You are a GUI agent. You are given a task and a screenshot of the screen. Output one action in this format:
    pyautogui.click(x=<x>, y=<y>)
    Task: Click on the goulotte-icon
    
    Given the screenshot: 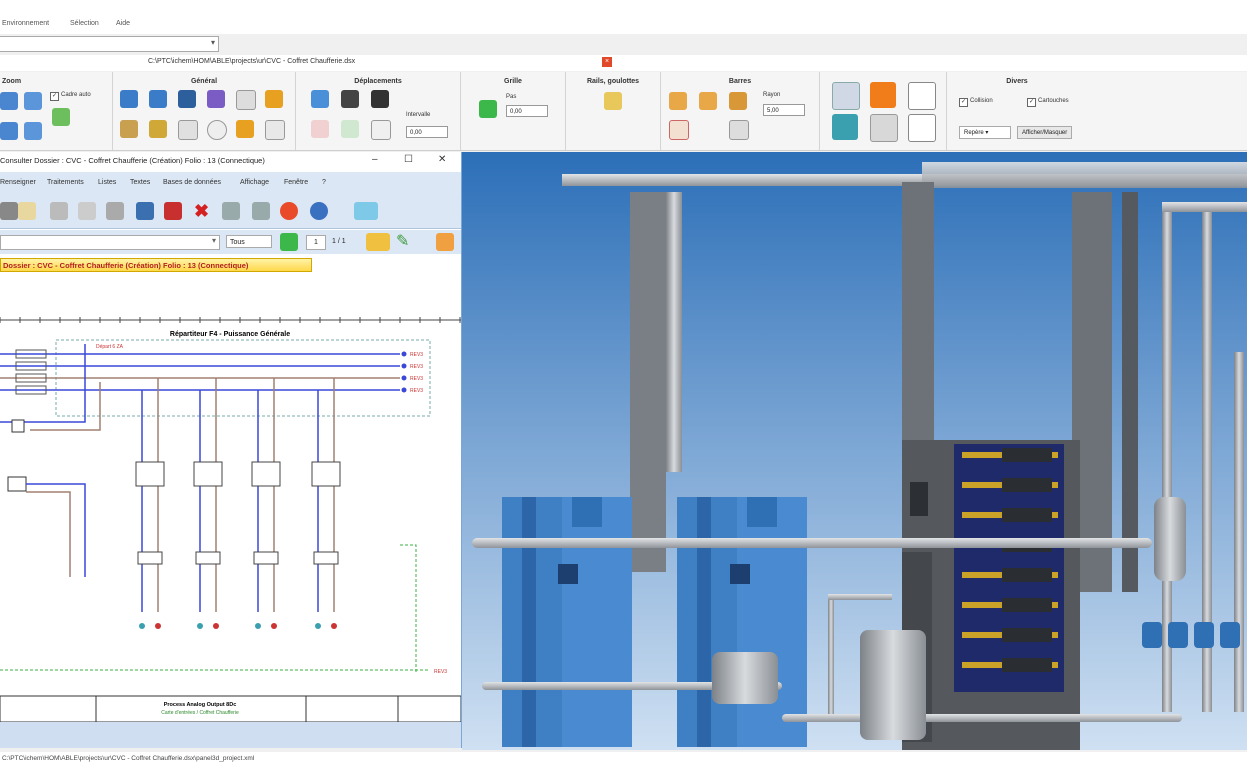 What is the action you would take?
    pyautogui.click(x=613, y=101)
    